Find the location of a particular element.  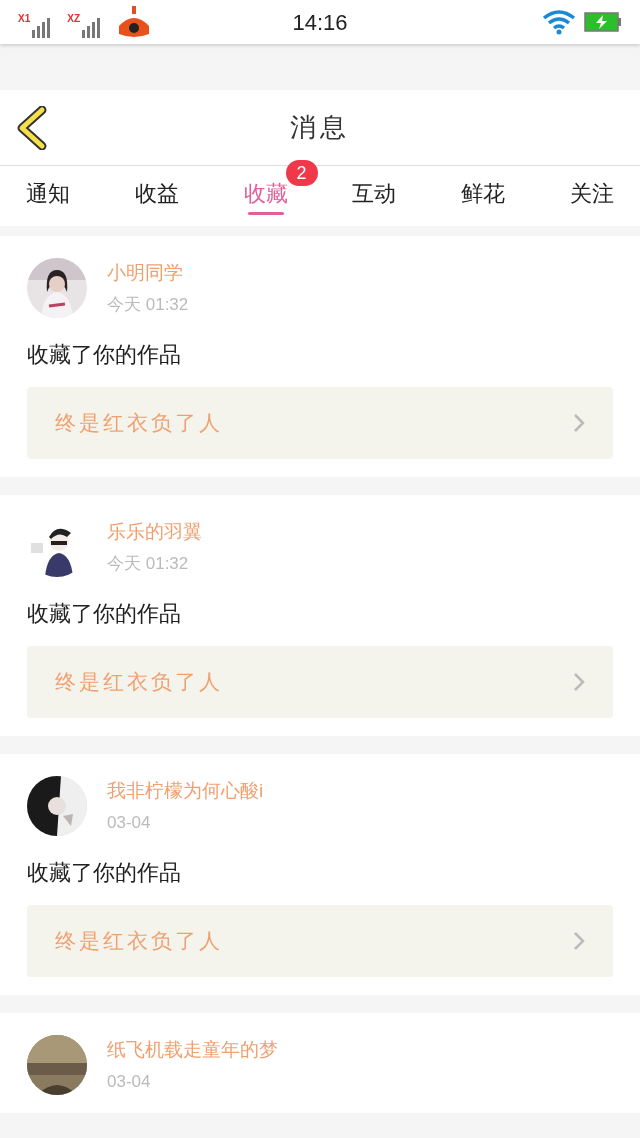

page-title: 消息 is located at coordinates (320, 127).